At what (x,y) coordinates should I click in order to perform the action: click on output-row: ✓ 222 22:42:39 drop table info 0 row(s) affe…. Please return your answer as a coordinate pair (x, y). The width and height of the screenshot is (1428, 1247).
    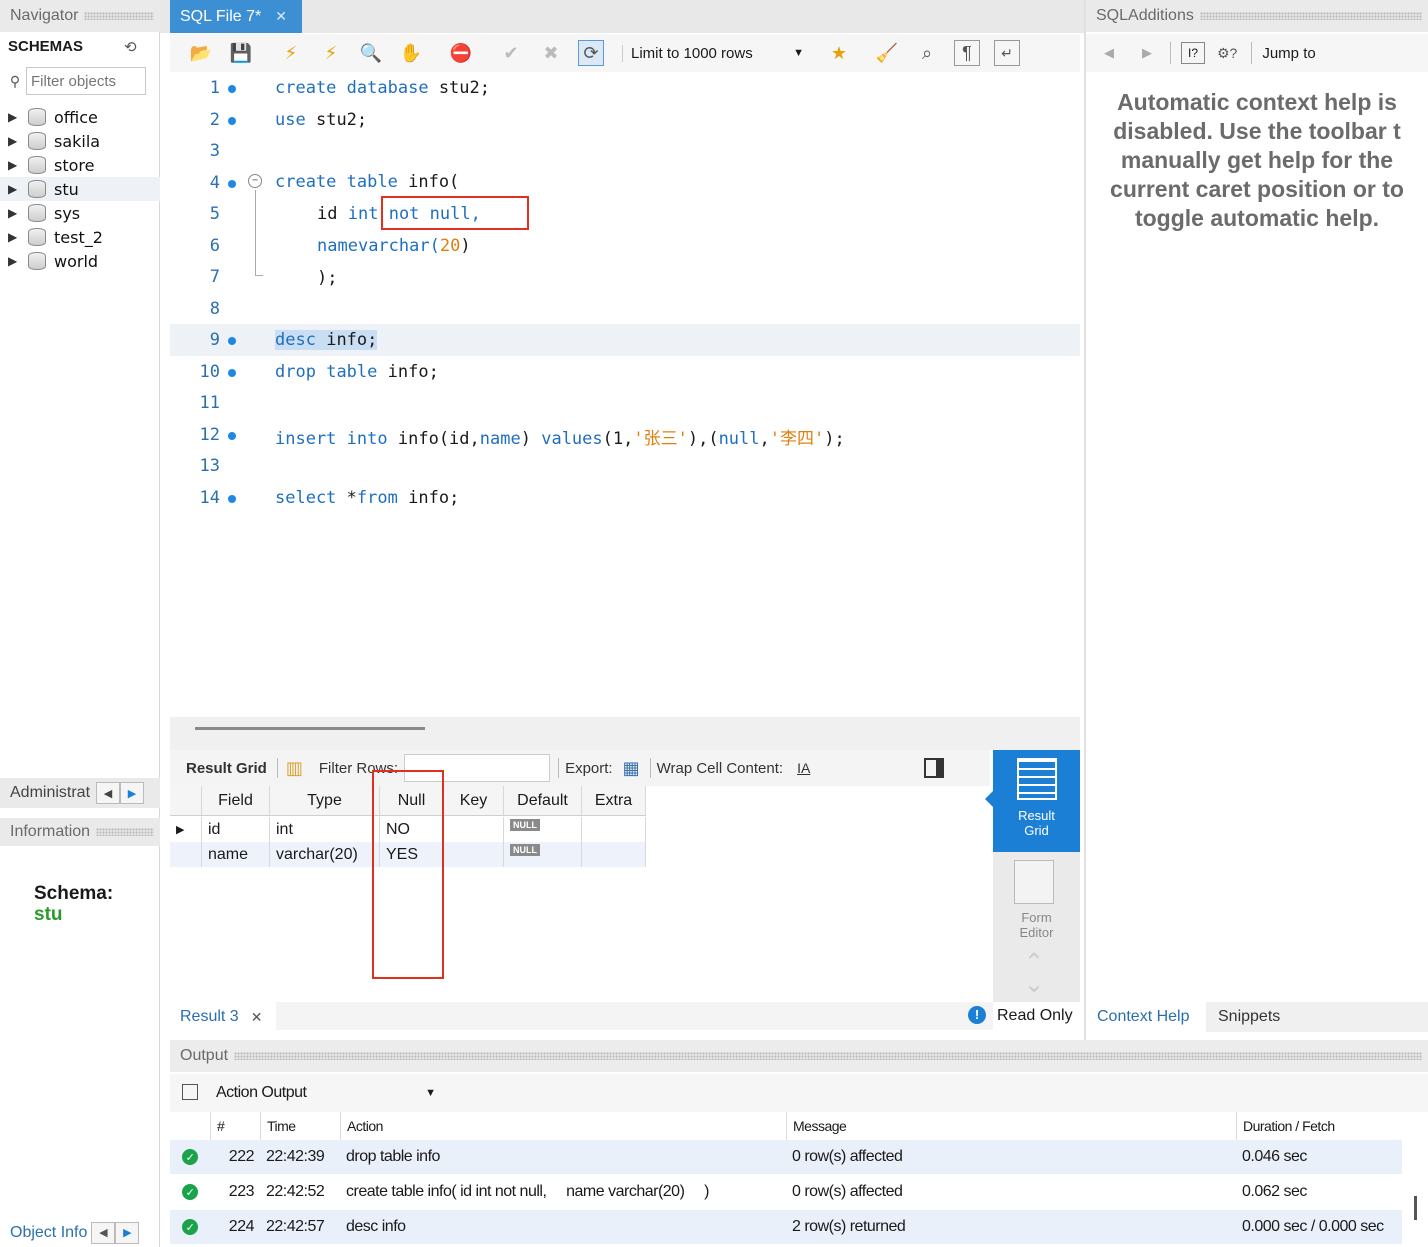
    Looking at the image, I should click on (786, 1157).